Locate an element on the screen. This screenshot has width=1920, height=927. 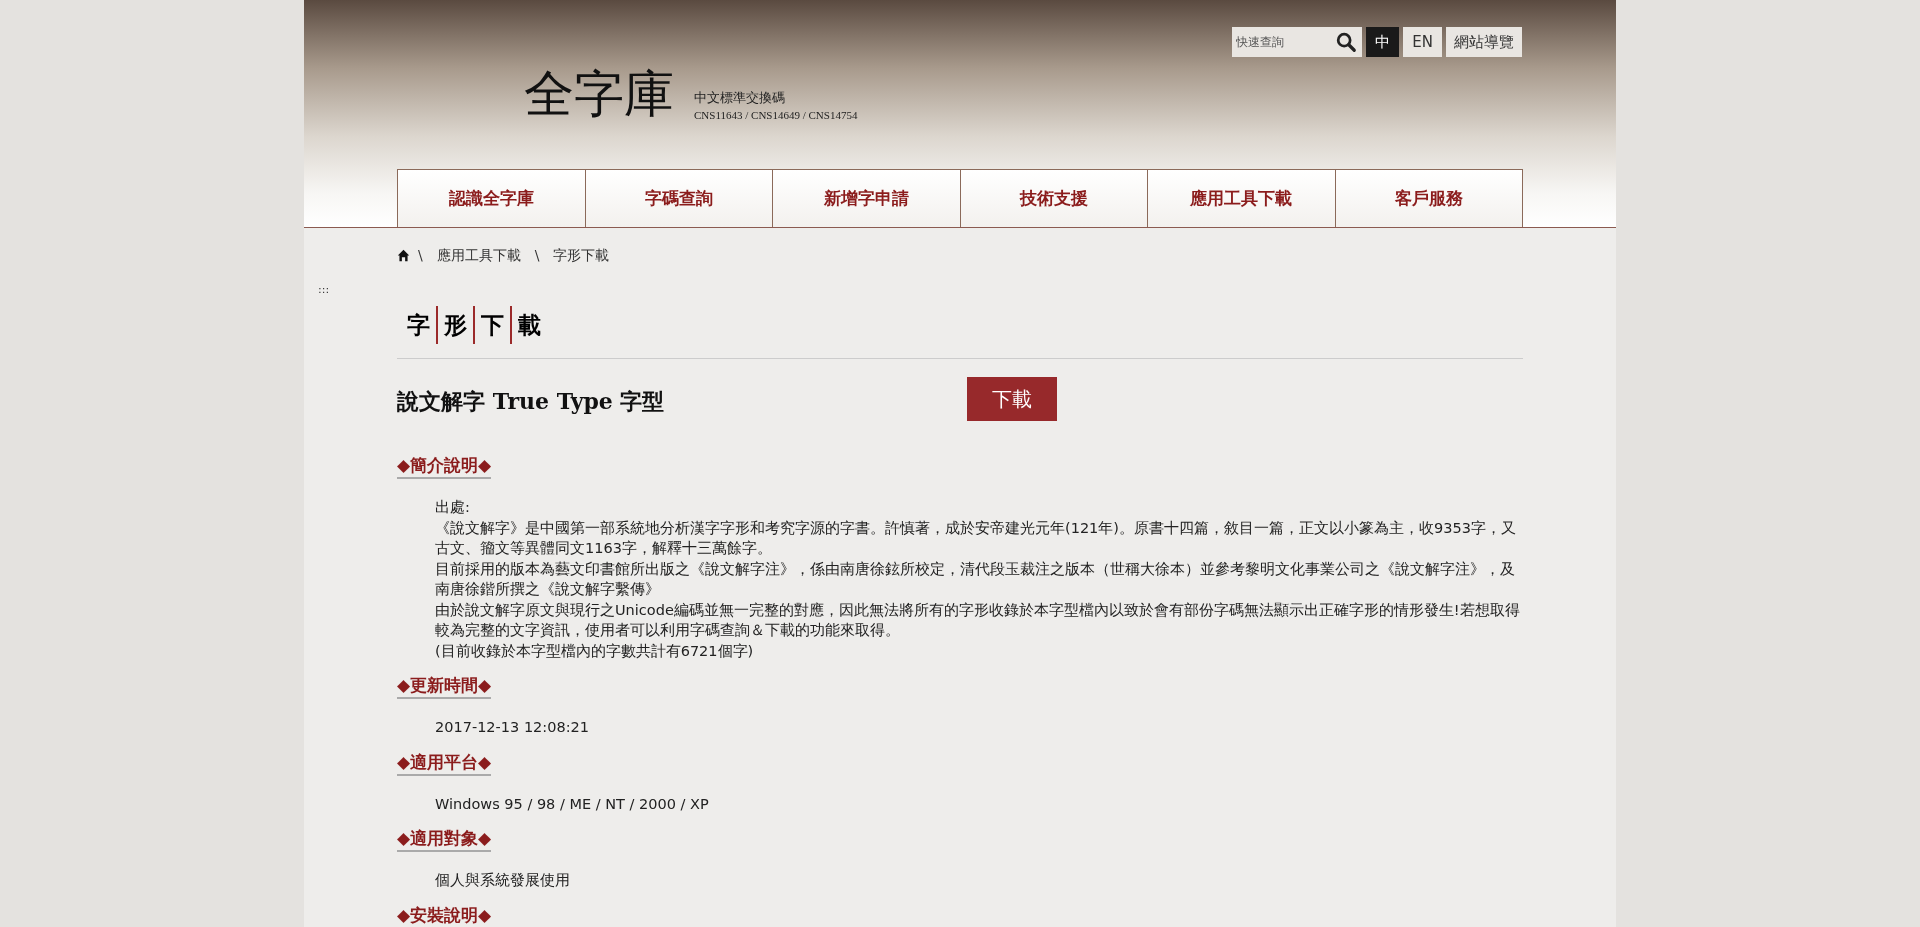
section-text: 《說文解字》是中國第一部系統地分析漢字字形和考究字源的字書。許慎著，成於安帝建光元年(121年)。原書十四篇，敘目一篇，正文以小篆為主，收9353字，又古文、籀文等異體同文1163字，解釋十三萬餘字。 is located at coordinates (976, 538).